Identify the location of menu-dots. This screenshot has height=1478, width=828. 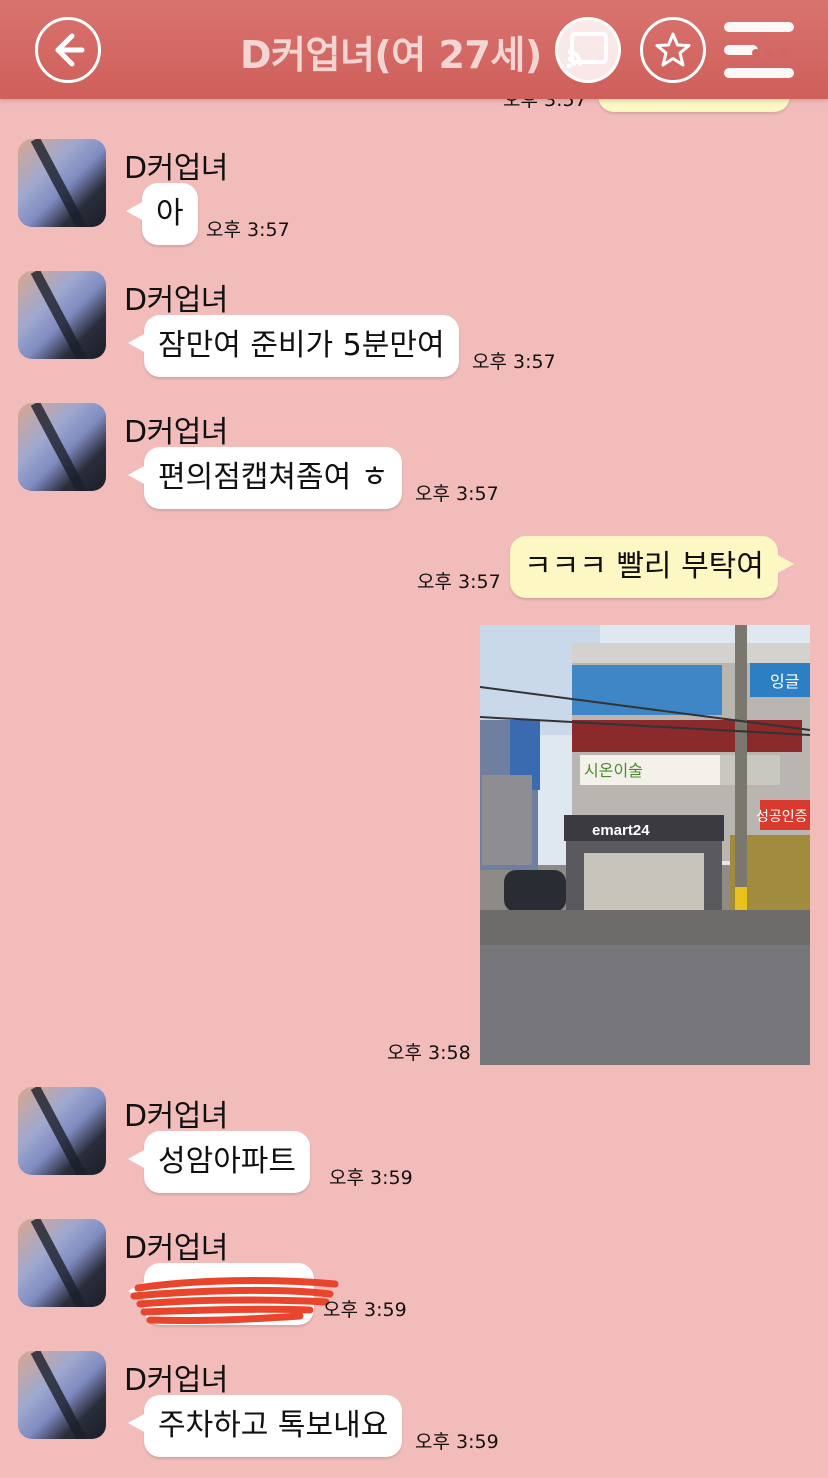
(770, 55).